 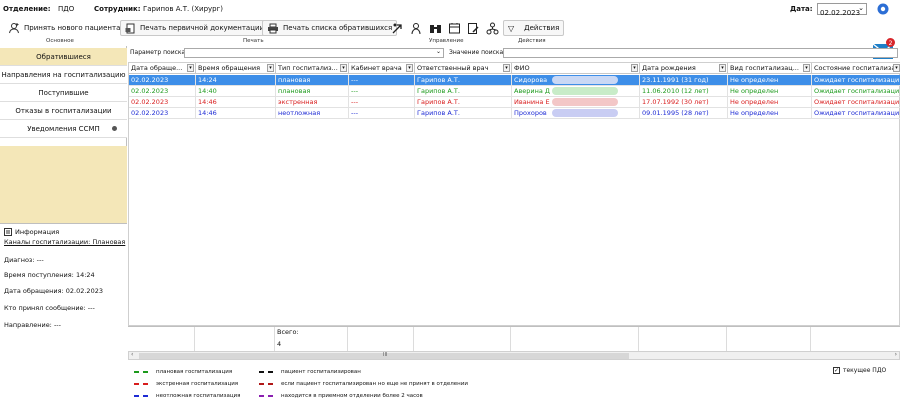 What do you see at coordinates (66, 9) in the screenshot?
I see `department-value: ПДО` at bounding box center [66, 9].